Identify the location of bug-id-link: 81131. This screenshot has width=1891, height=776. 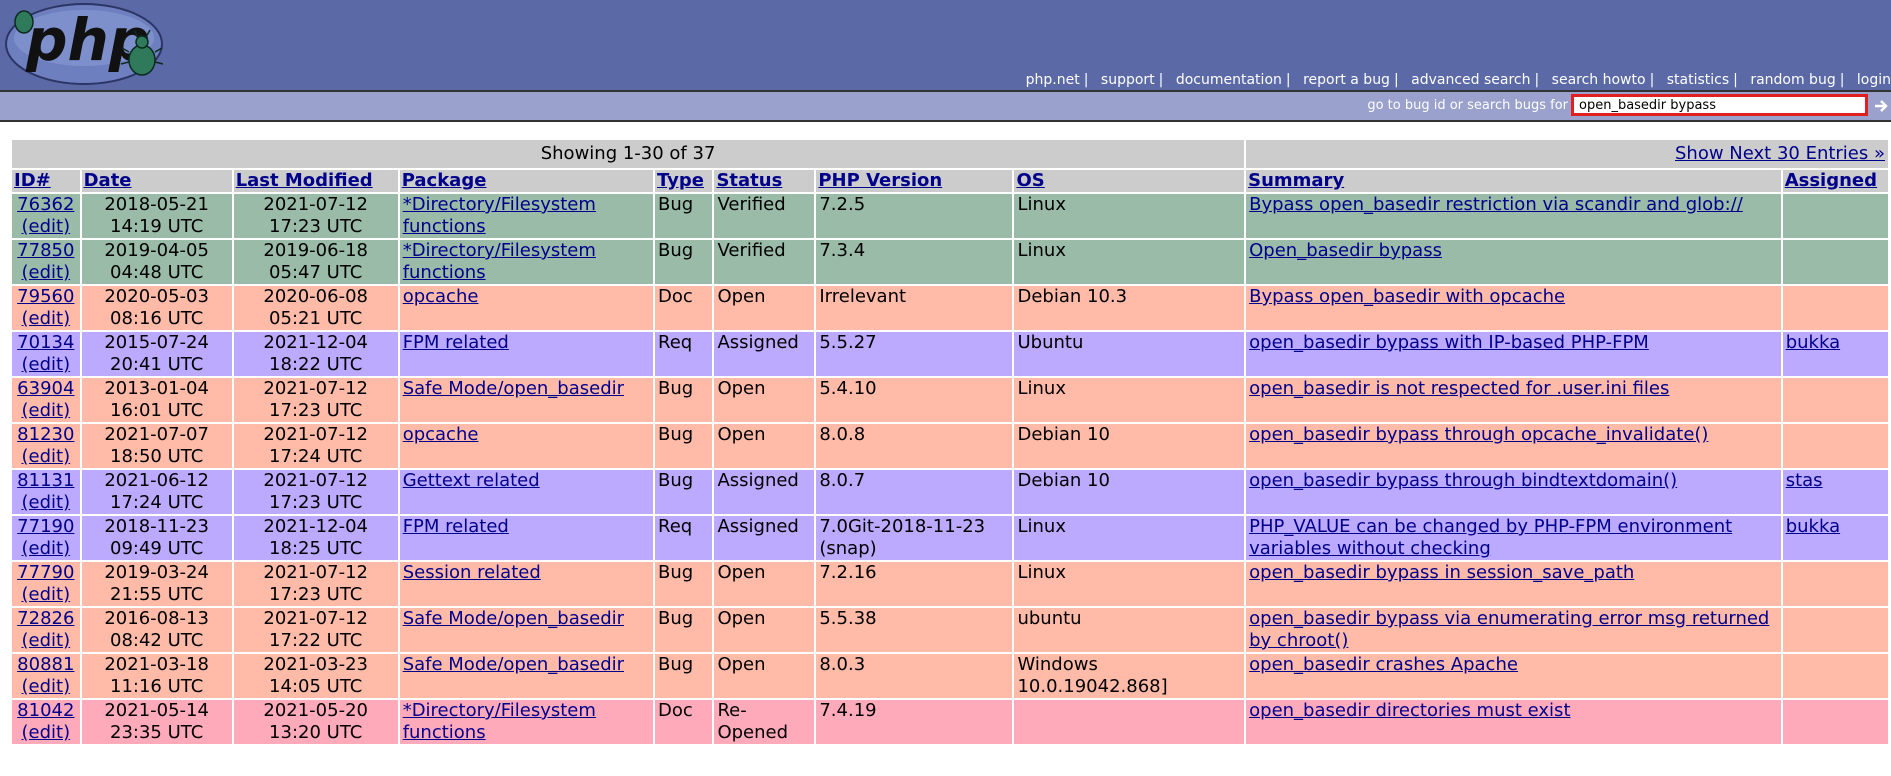
(45, 480).